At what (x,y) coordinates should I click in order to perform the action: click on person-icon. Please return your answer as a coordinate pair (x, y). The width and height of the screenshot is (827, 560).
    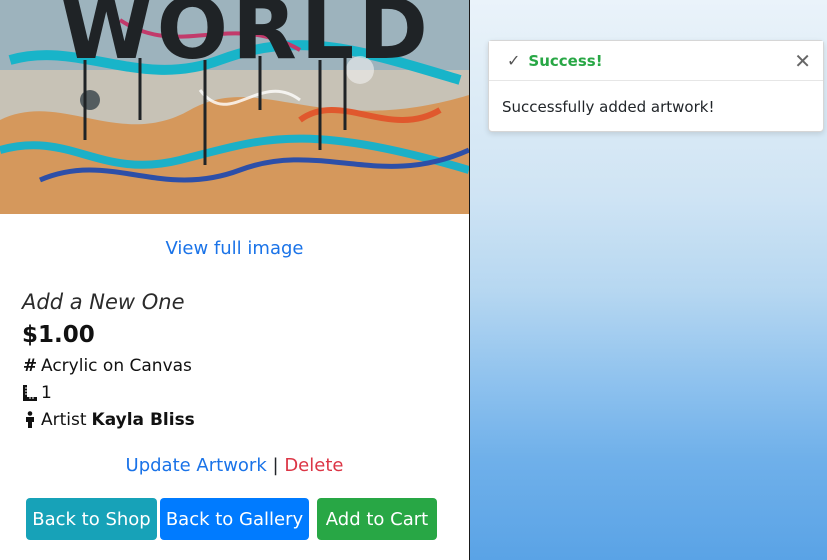
    Looking at the image, I should click on (30, 420).